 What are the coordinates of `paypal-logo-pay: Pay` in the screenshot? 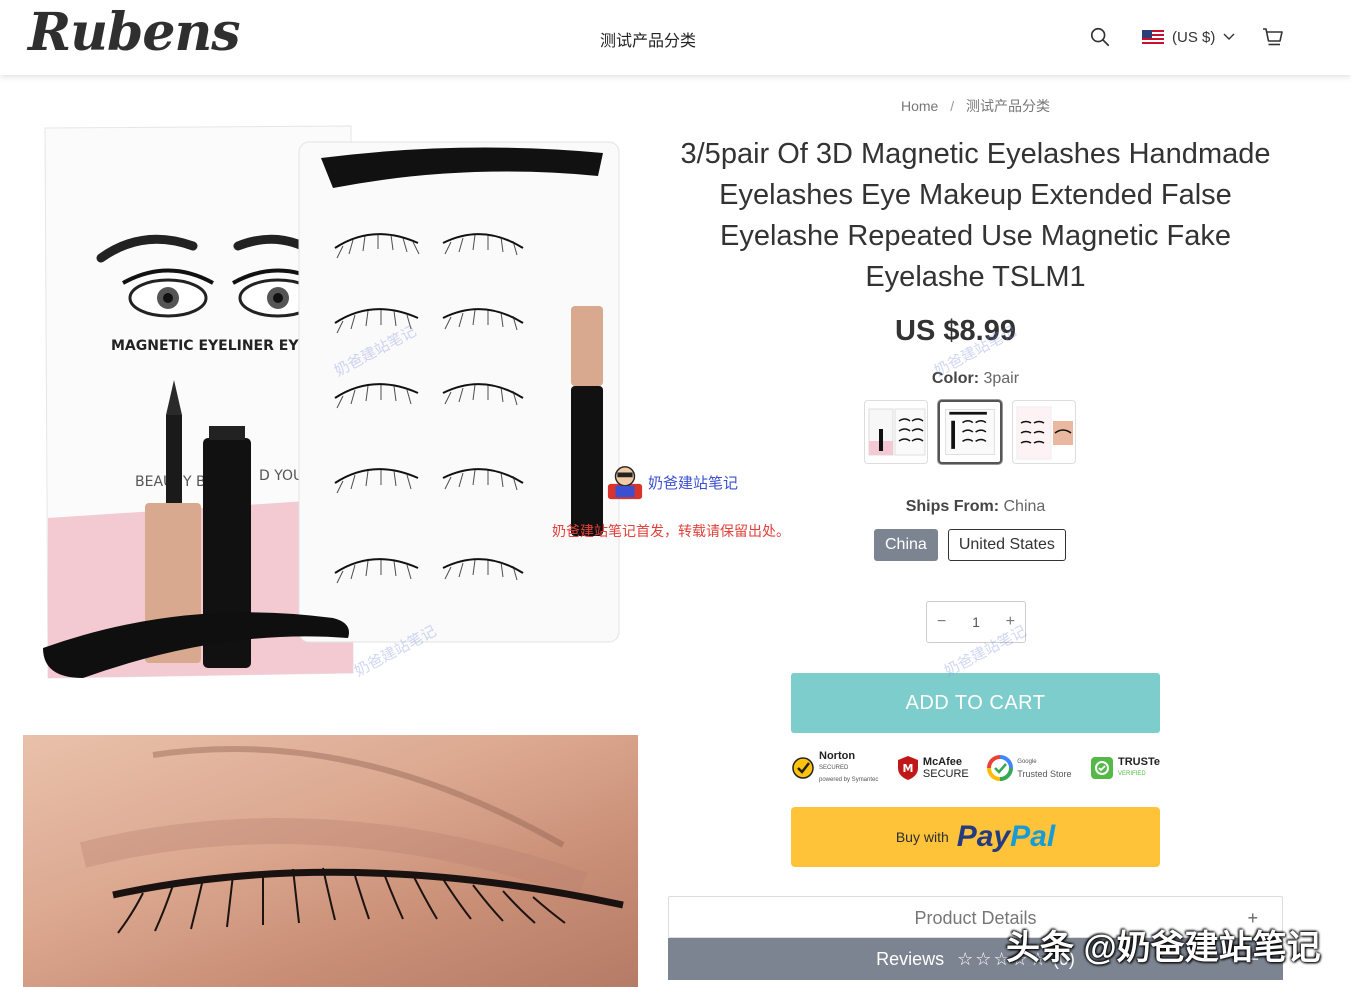 It's located at (983, 836).